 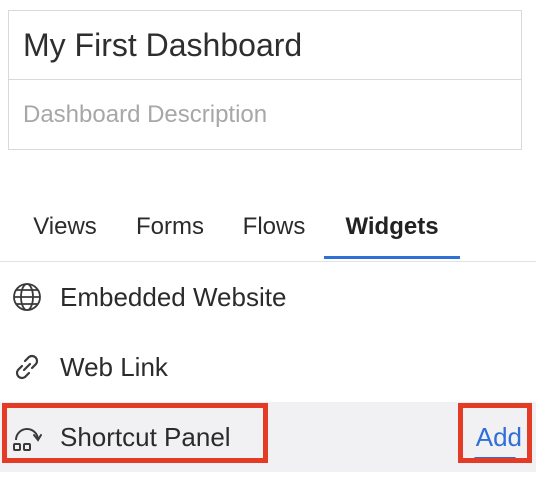 What do you see at coordinates (170, 226) in the screenshot?
I see `tab-forms-label: Forms` at bounding box center [170, 226].